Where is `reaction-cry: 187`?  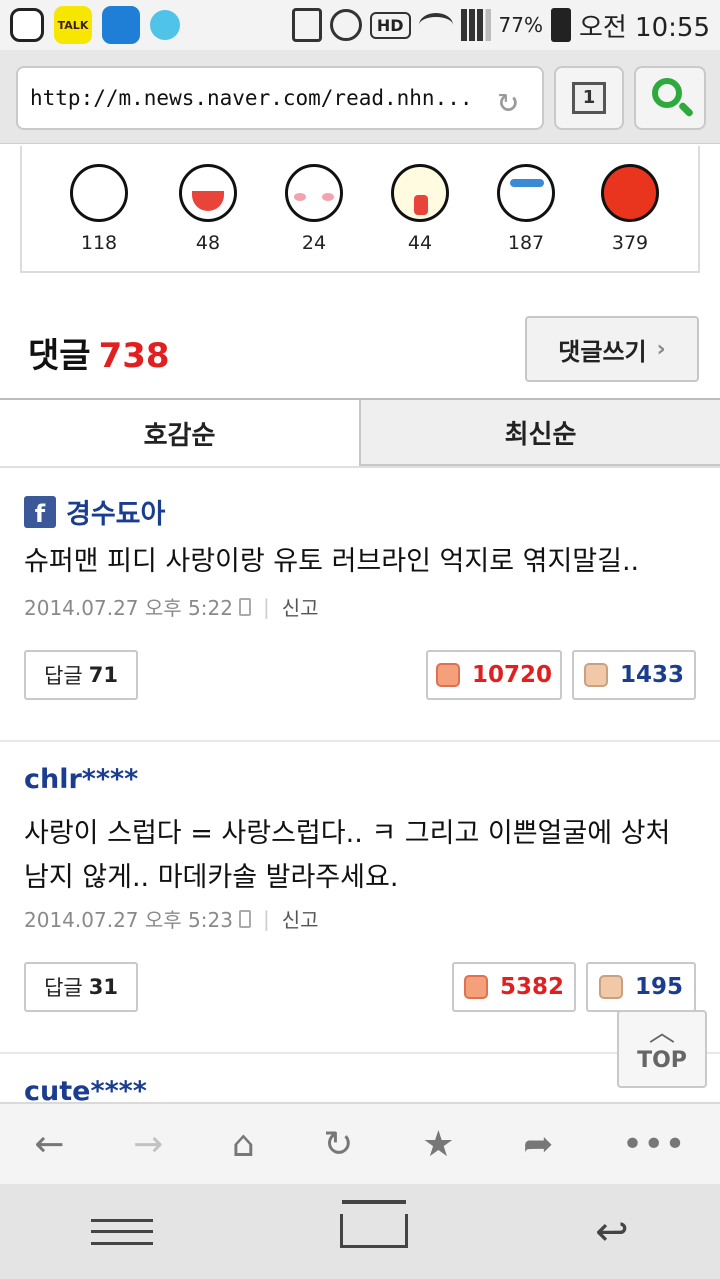 reaction-cry: 187 is located at coordinates (526, 209).